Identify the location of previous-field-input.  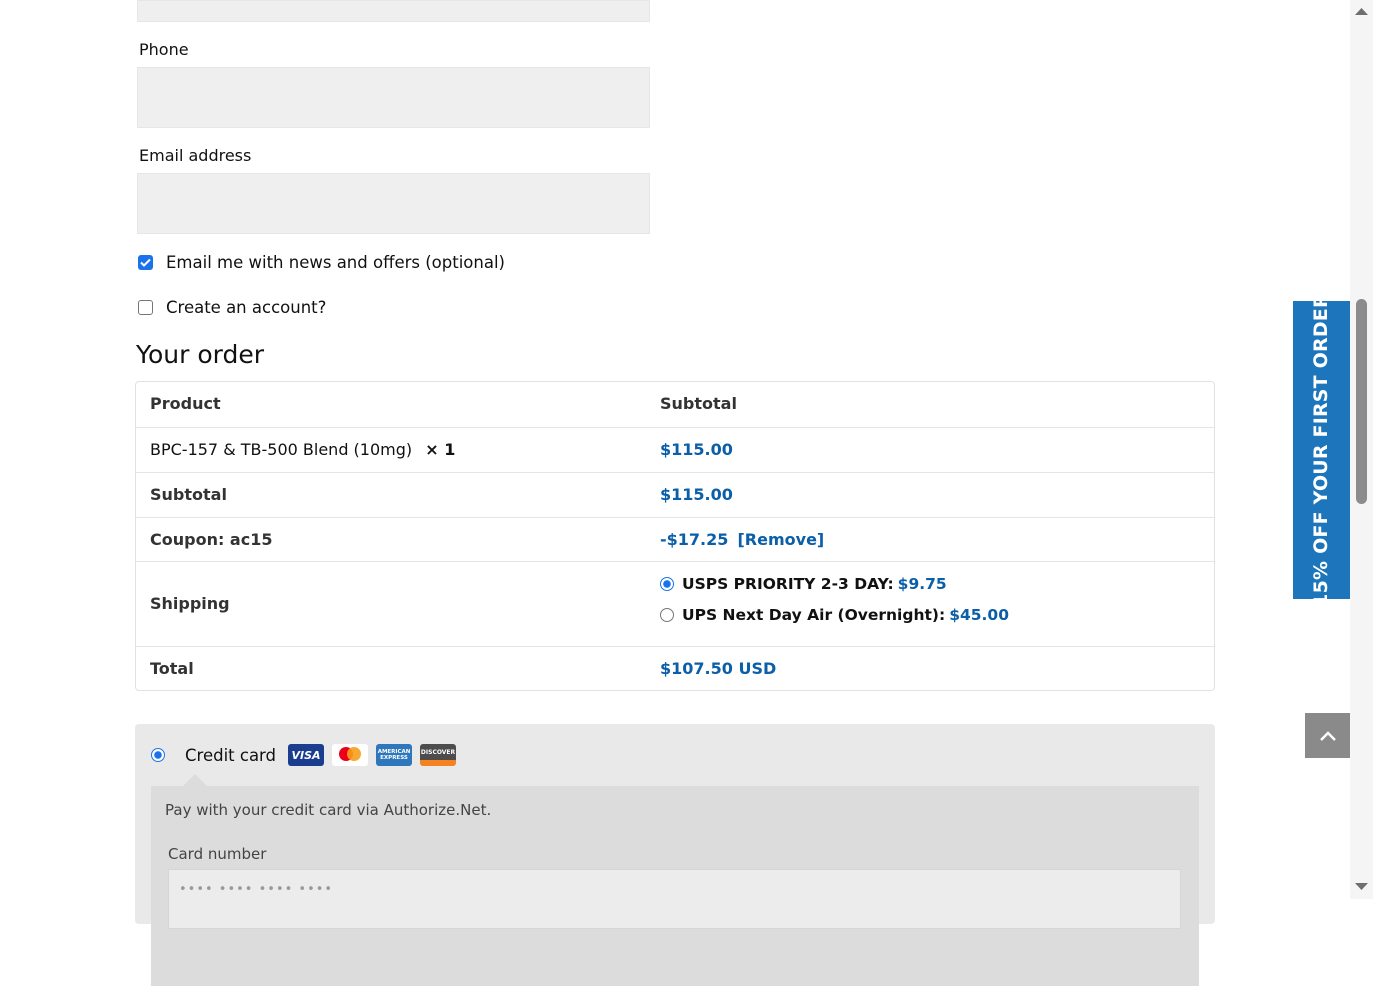
(393, 11).